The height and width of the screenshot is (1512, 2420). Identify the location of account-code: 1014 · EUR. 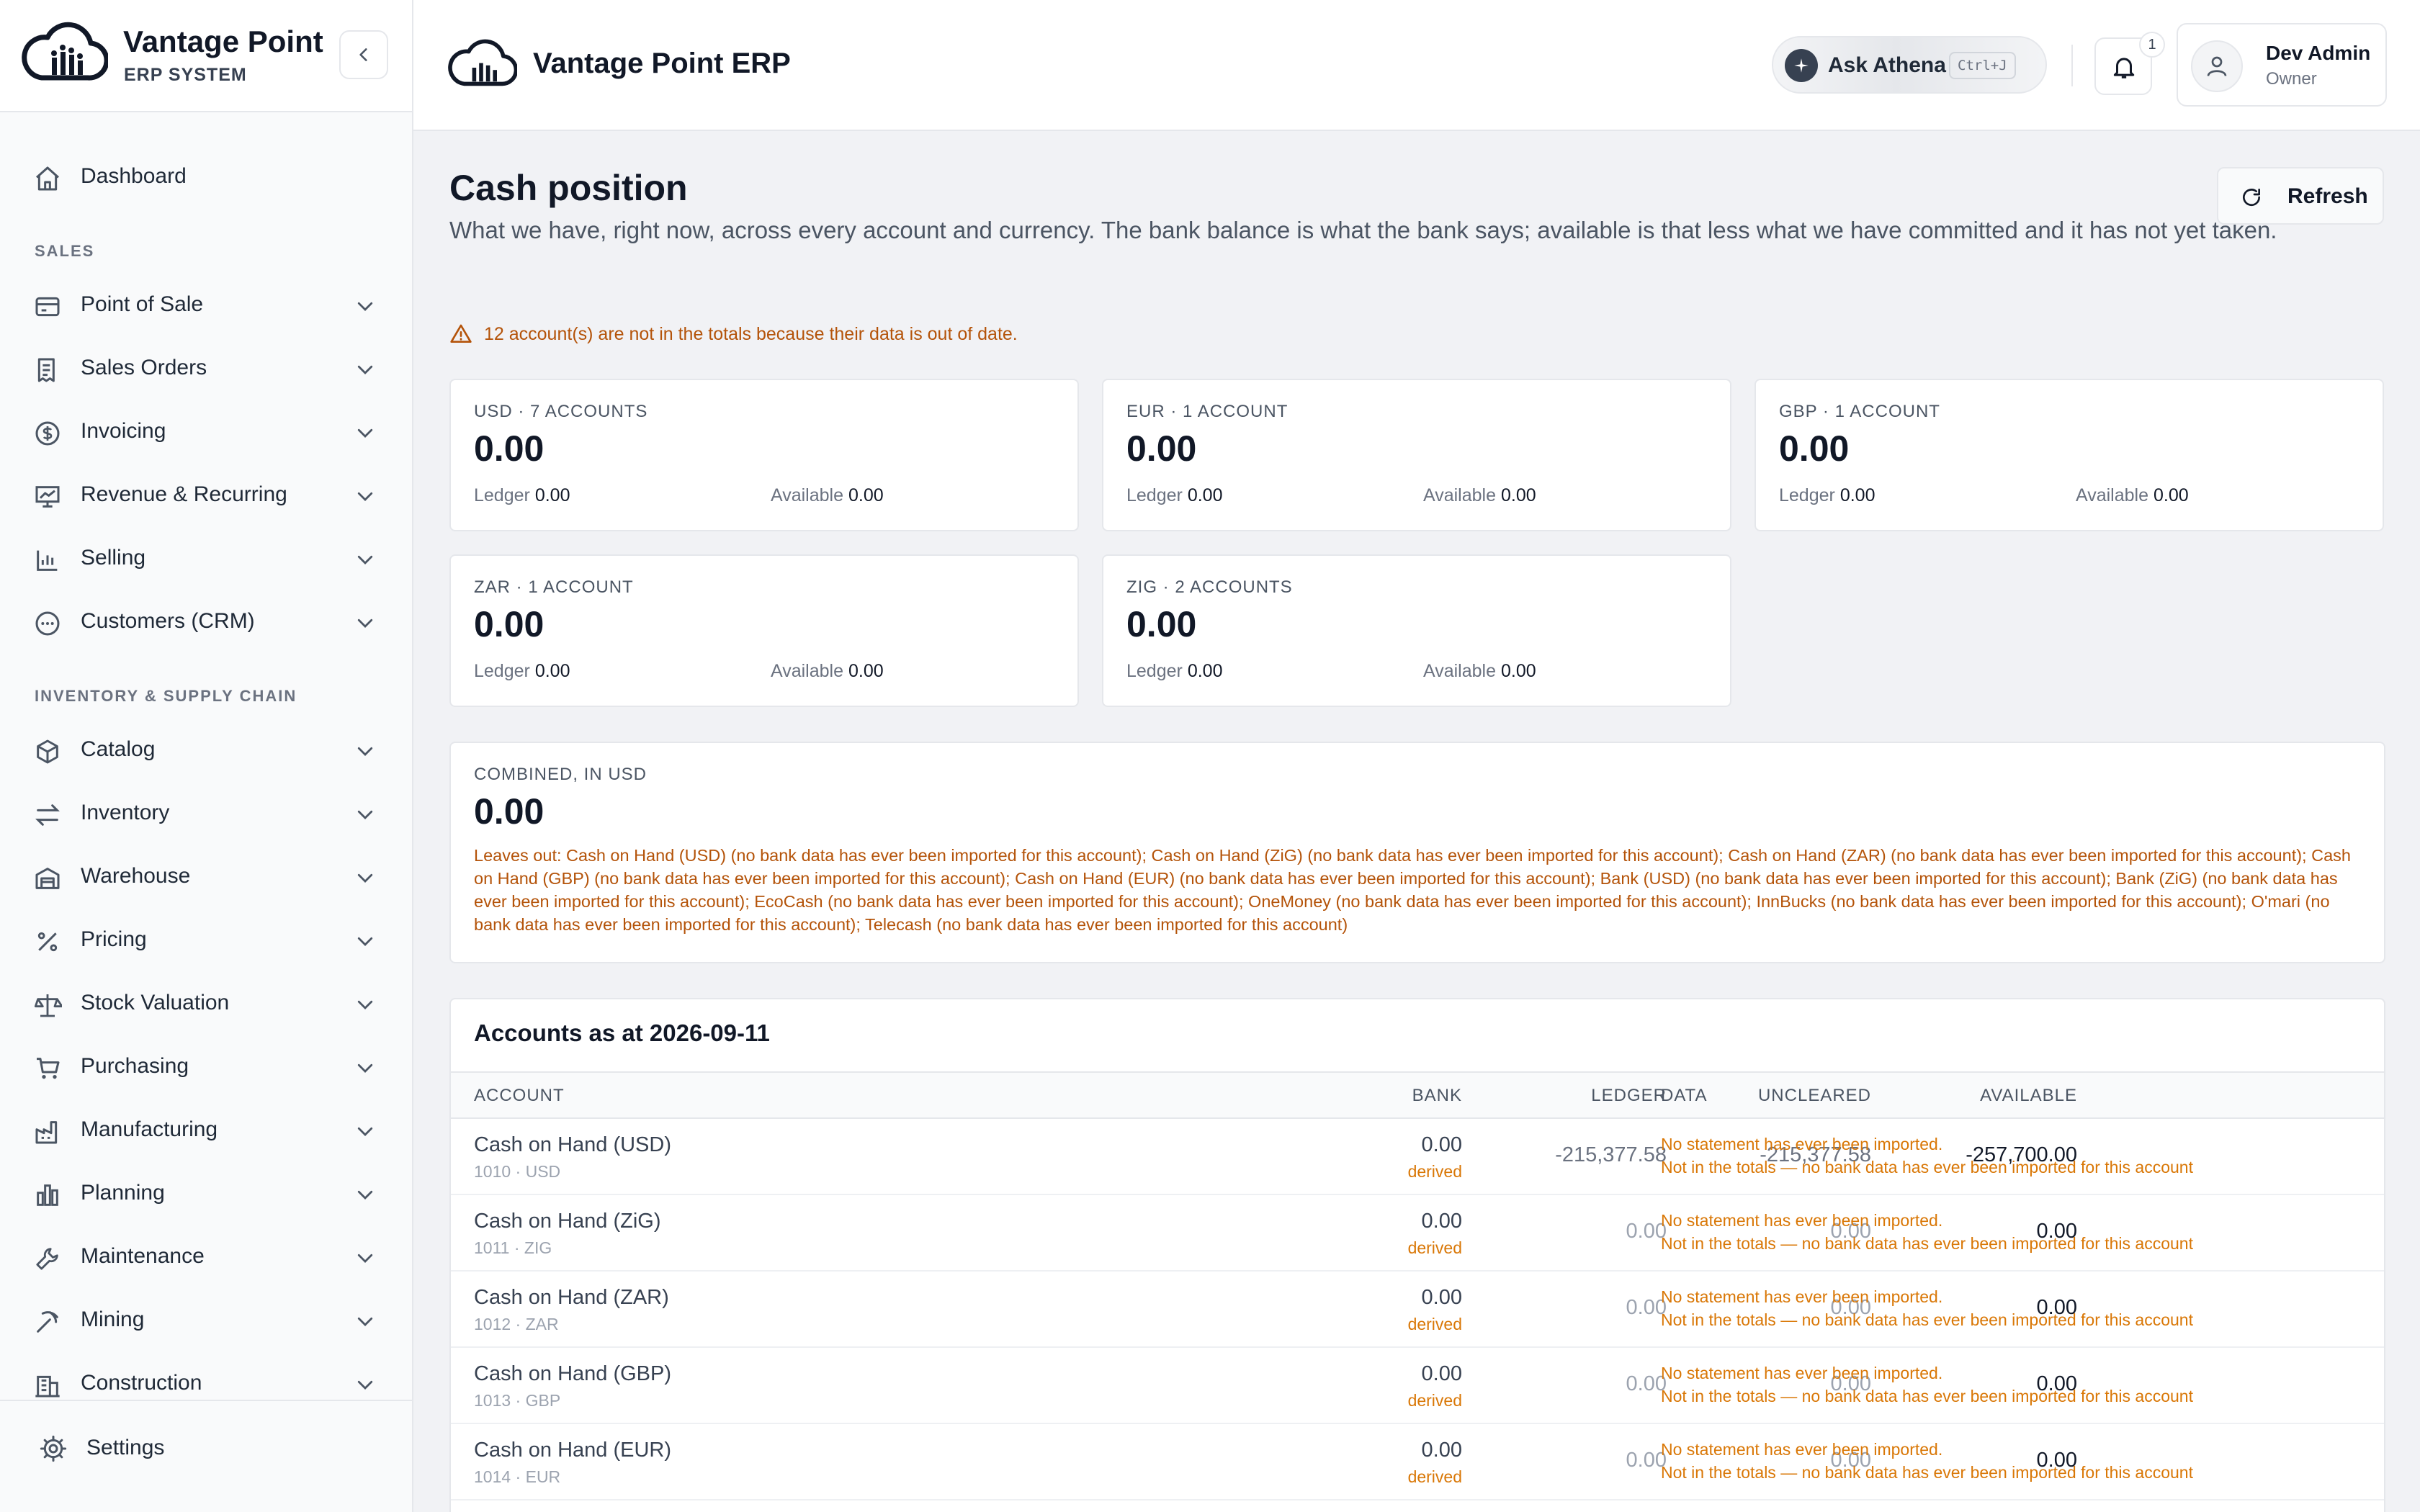
(517, 1476).